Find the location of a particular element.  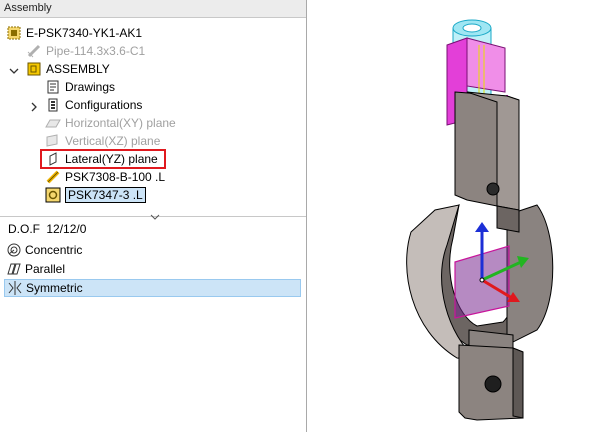

tree-item-horizontal-plane-label: Horizontal(XY) plane is located at coordinates (120, 123).